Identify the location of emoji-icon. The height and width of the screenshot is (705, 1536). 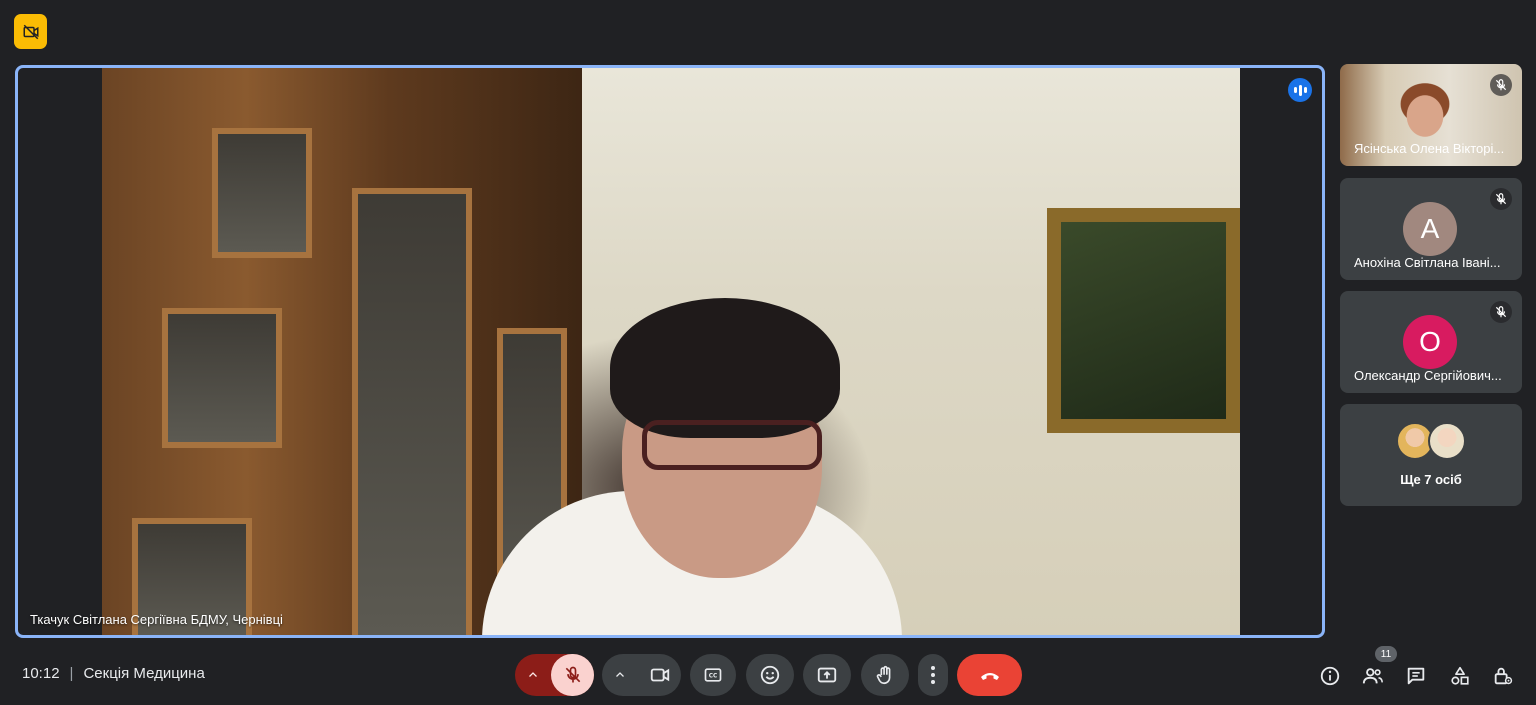
(770, 675).